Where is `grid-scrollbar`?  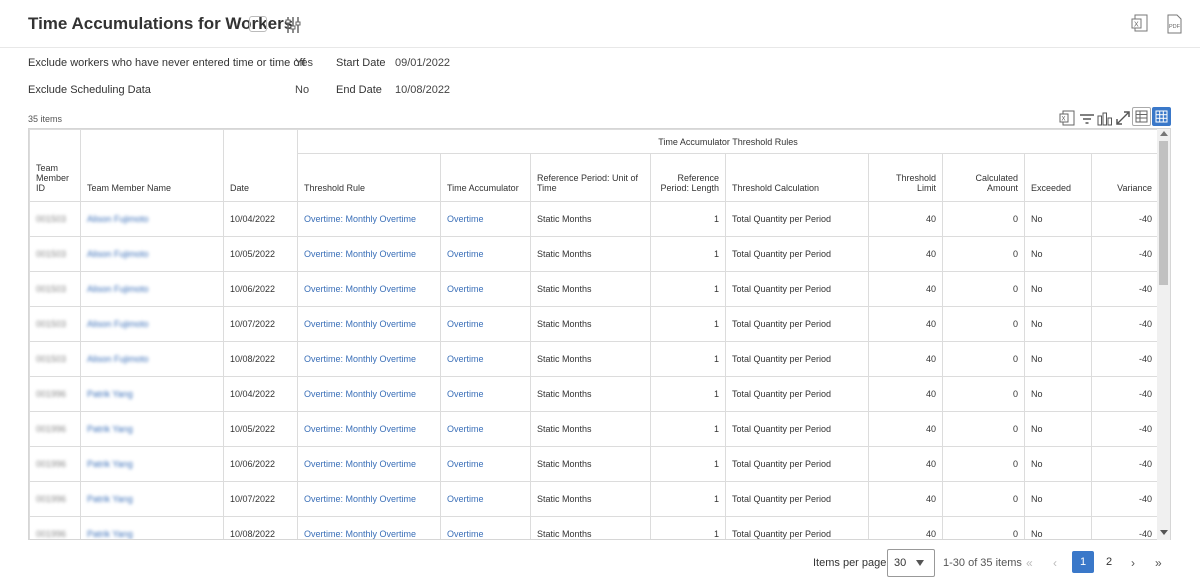 grid-scrollbar is located at coordinates (1163, 334).